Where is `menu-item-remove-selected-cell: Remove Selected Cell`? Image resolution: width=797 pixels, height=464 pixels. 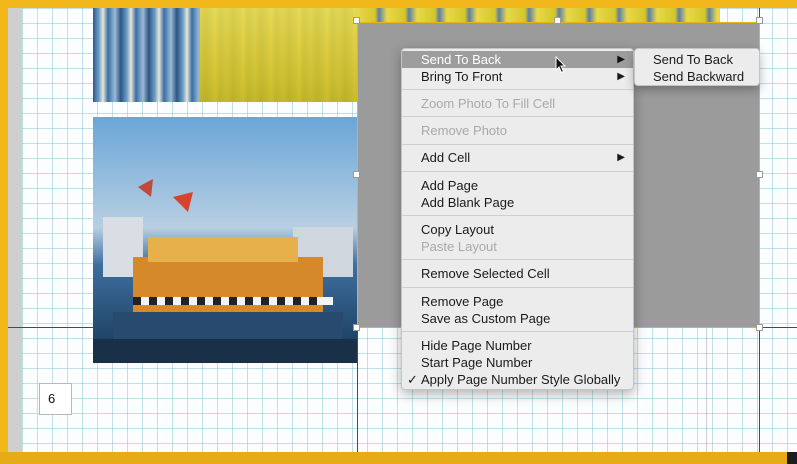 menu-item-remove-selected-cell: Remove Selected Cell is located at coordinates (517, 273).